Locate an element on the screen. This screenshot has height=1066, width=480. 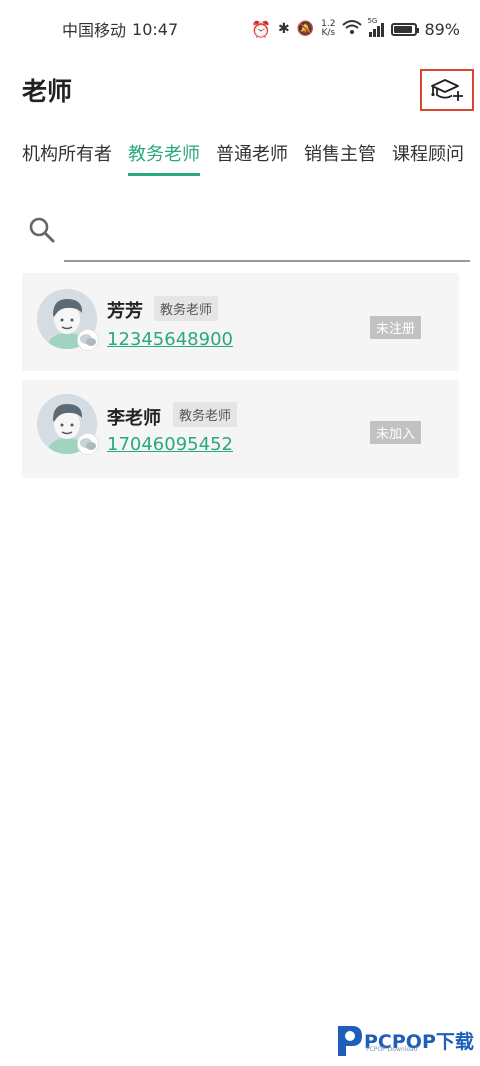
battery-icon is located at coordinates (405, 29).